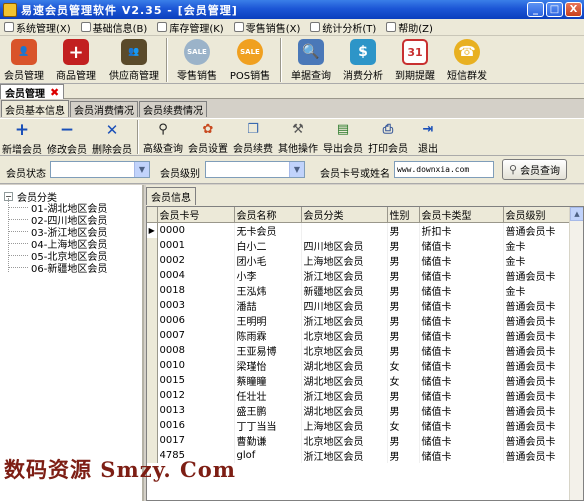 The image size is (584, 501). I want to click on menu-retail: 零售销售(X), so click(268, 27).